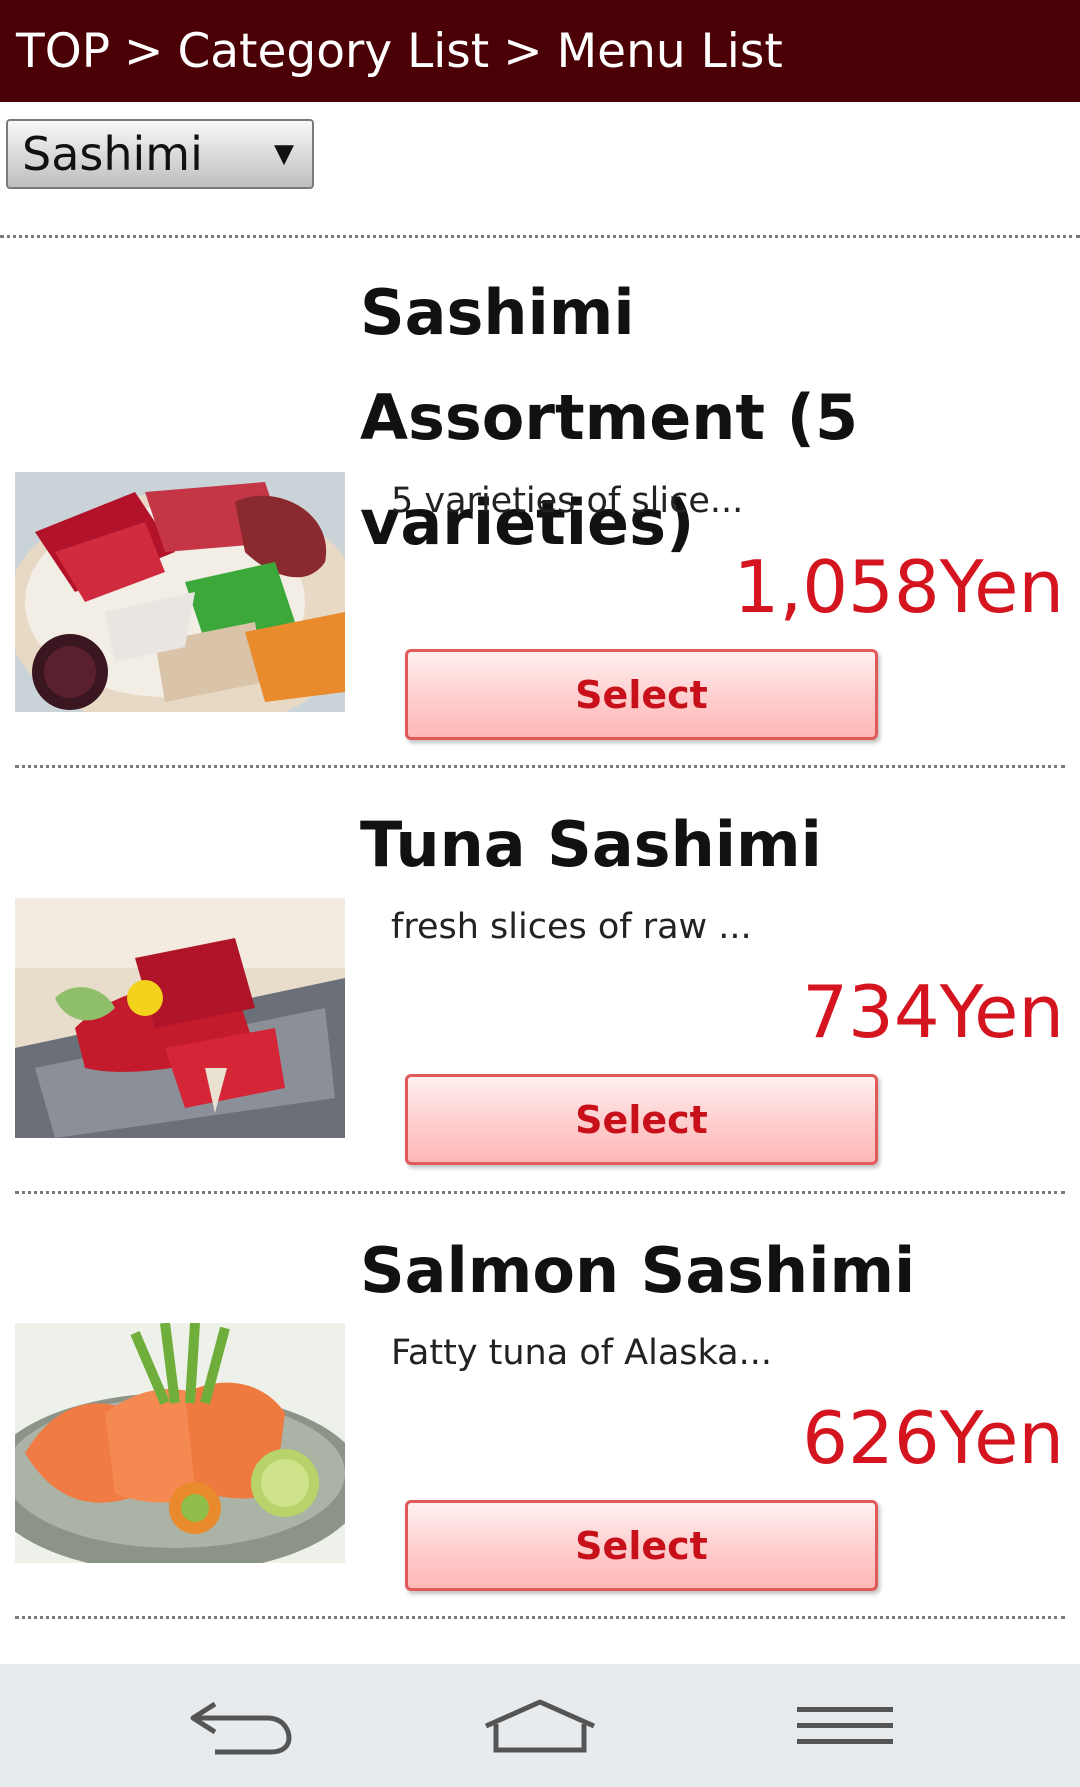 Image resolution: width=1080 pixels, height=1787 pixels. I want to click on breadcrumb-category-list-link: Category List, so click(333, 51).